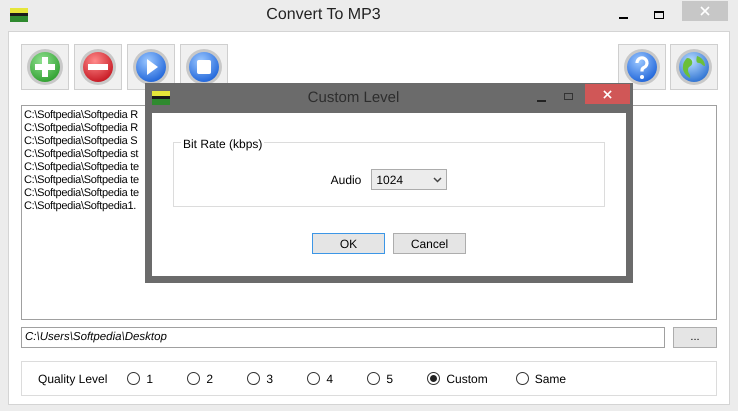 This screenshot has width=738, height=411. What do you see at coordinates (343, 337) in the screenshot?
I see `output-path-field: C:\Users\Softpedia\Desktop` at bounding box center [343, 337].